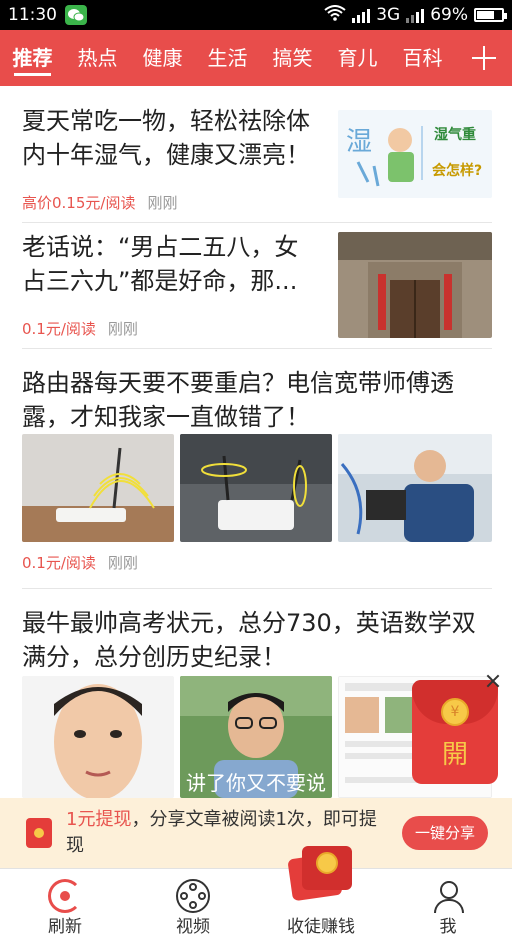 The width and height of the screenshot is (512, 945). What do you see at coordinates (335, 15) in the screenshot?
I see `wifi-icon` at bounding box center [335, 15].